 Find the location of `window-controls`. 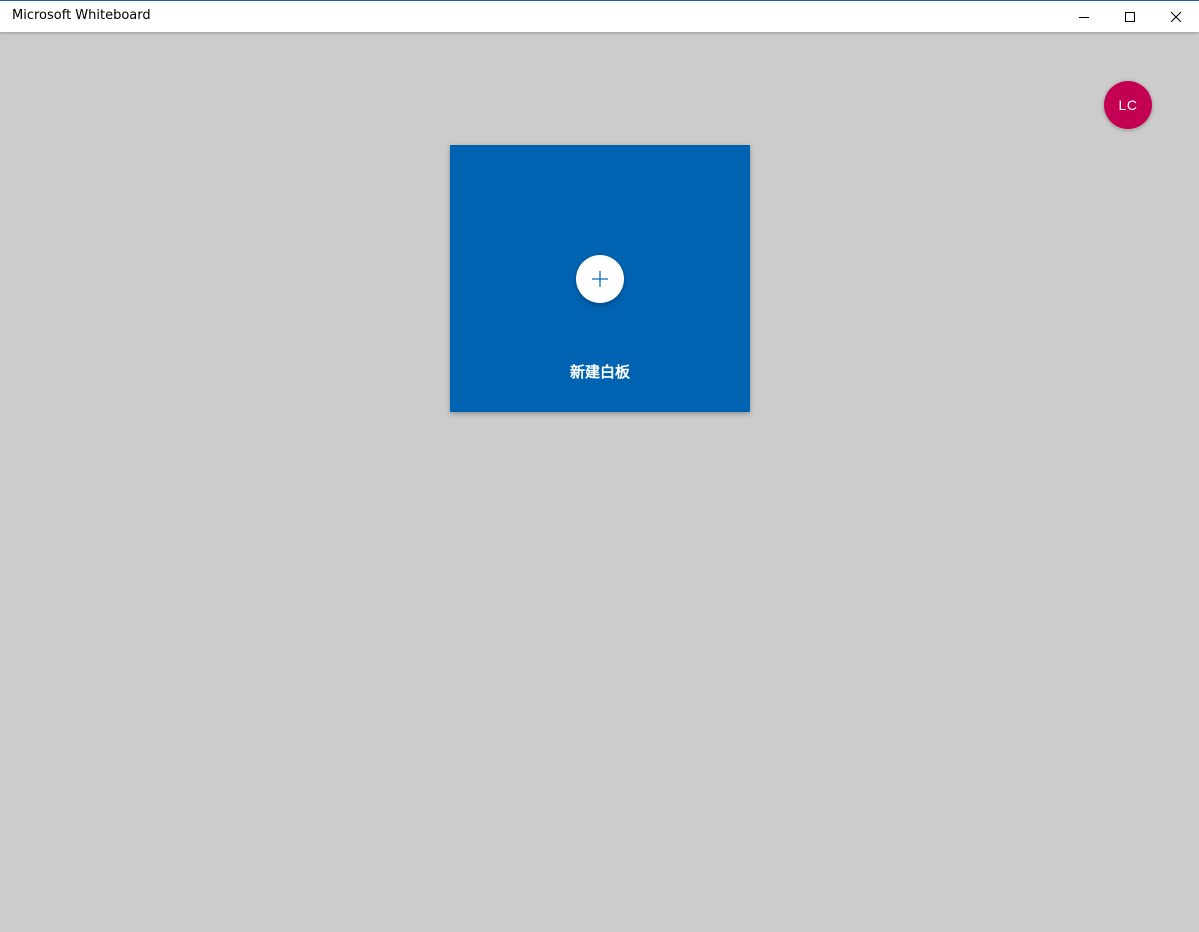

window-controls is located at coordinates (1130, 16).